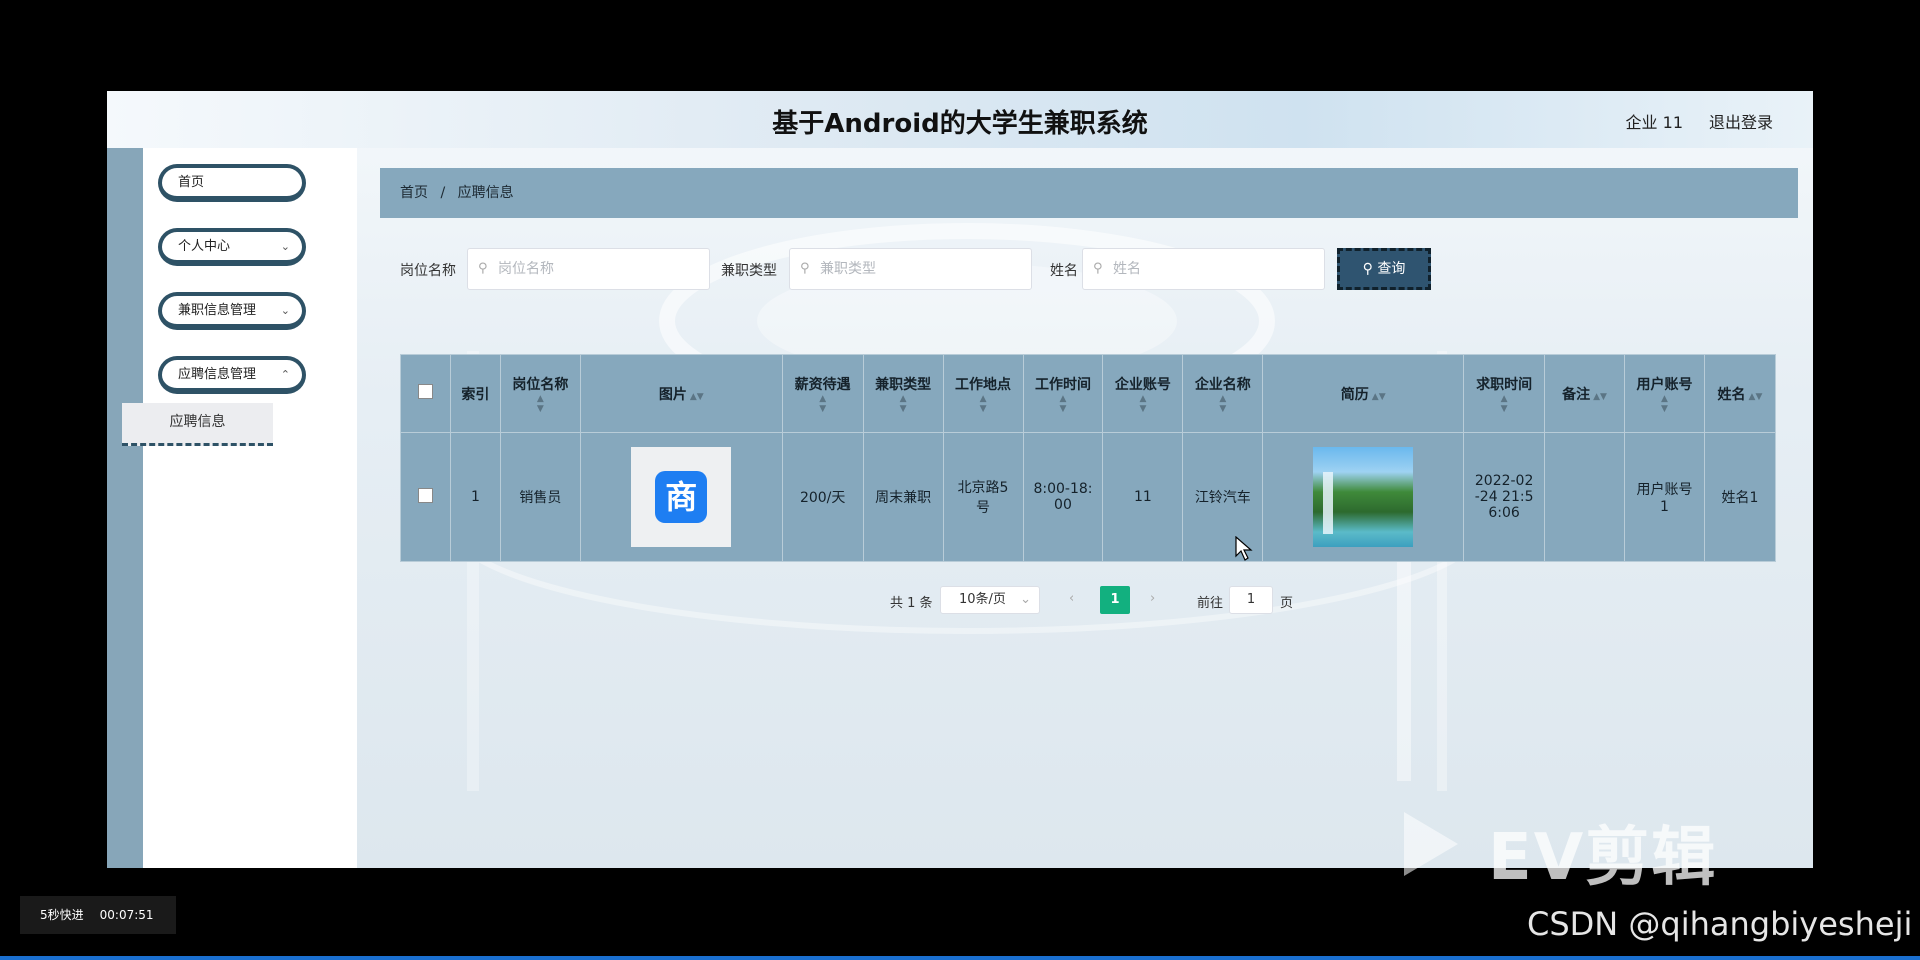  What do you see at coordinates (681, 393) in the screenshot?
I see `column-header: 图片 ▲▼` at bounding box center [681, 393].